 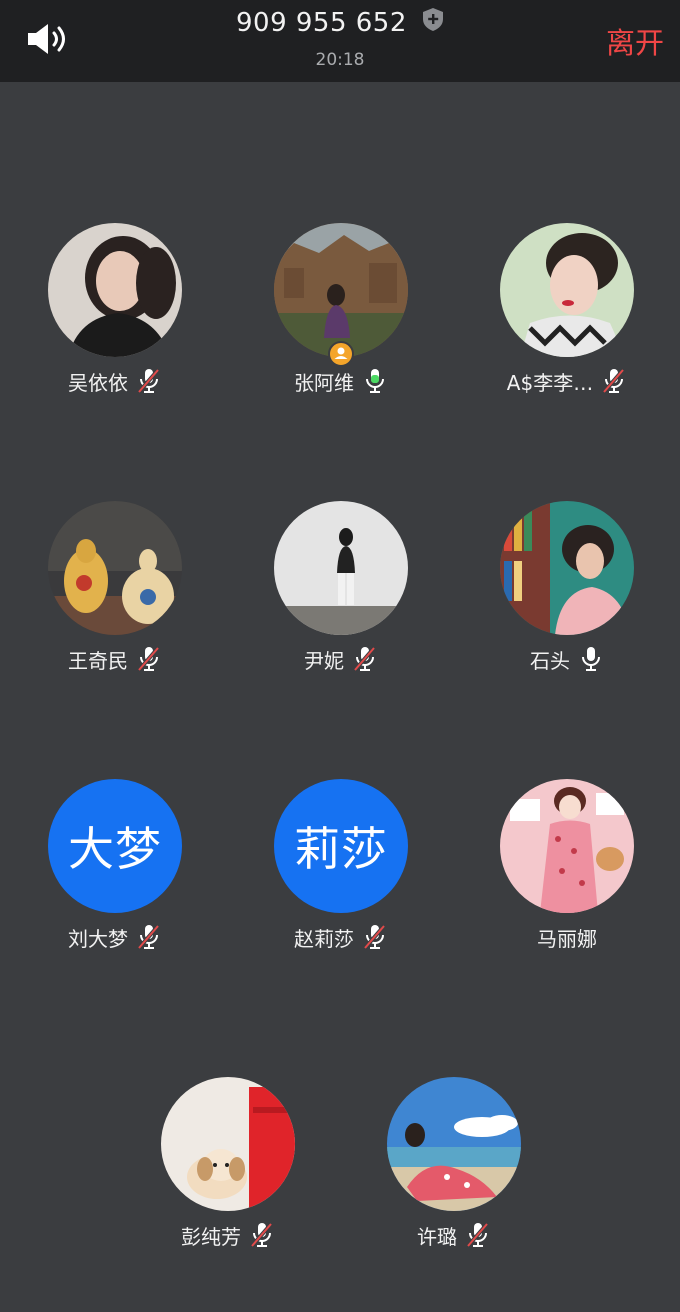 I want to click on participant-tile: 莉莎 赵莉莎, so click(x=341, y=865).